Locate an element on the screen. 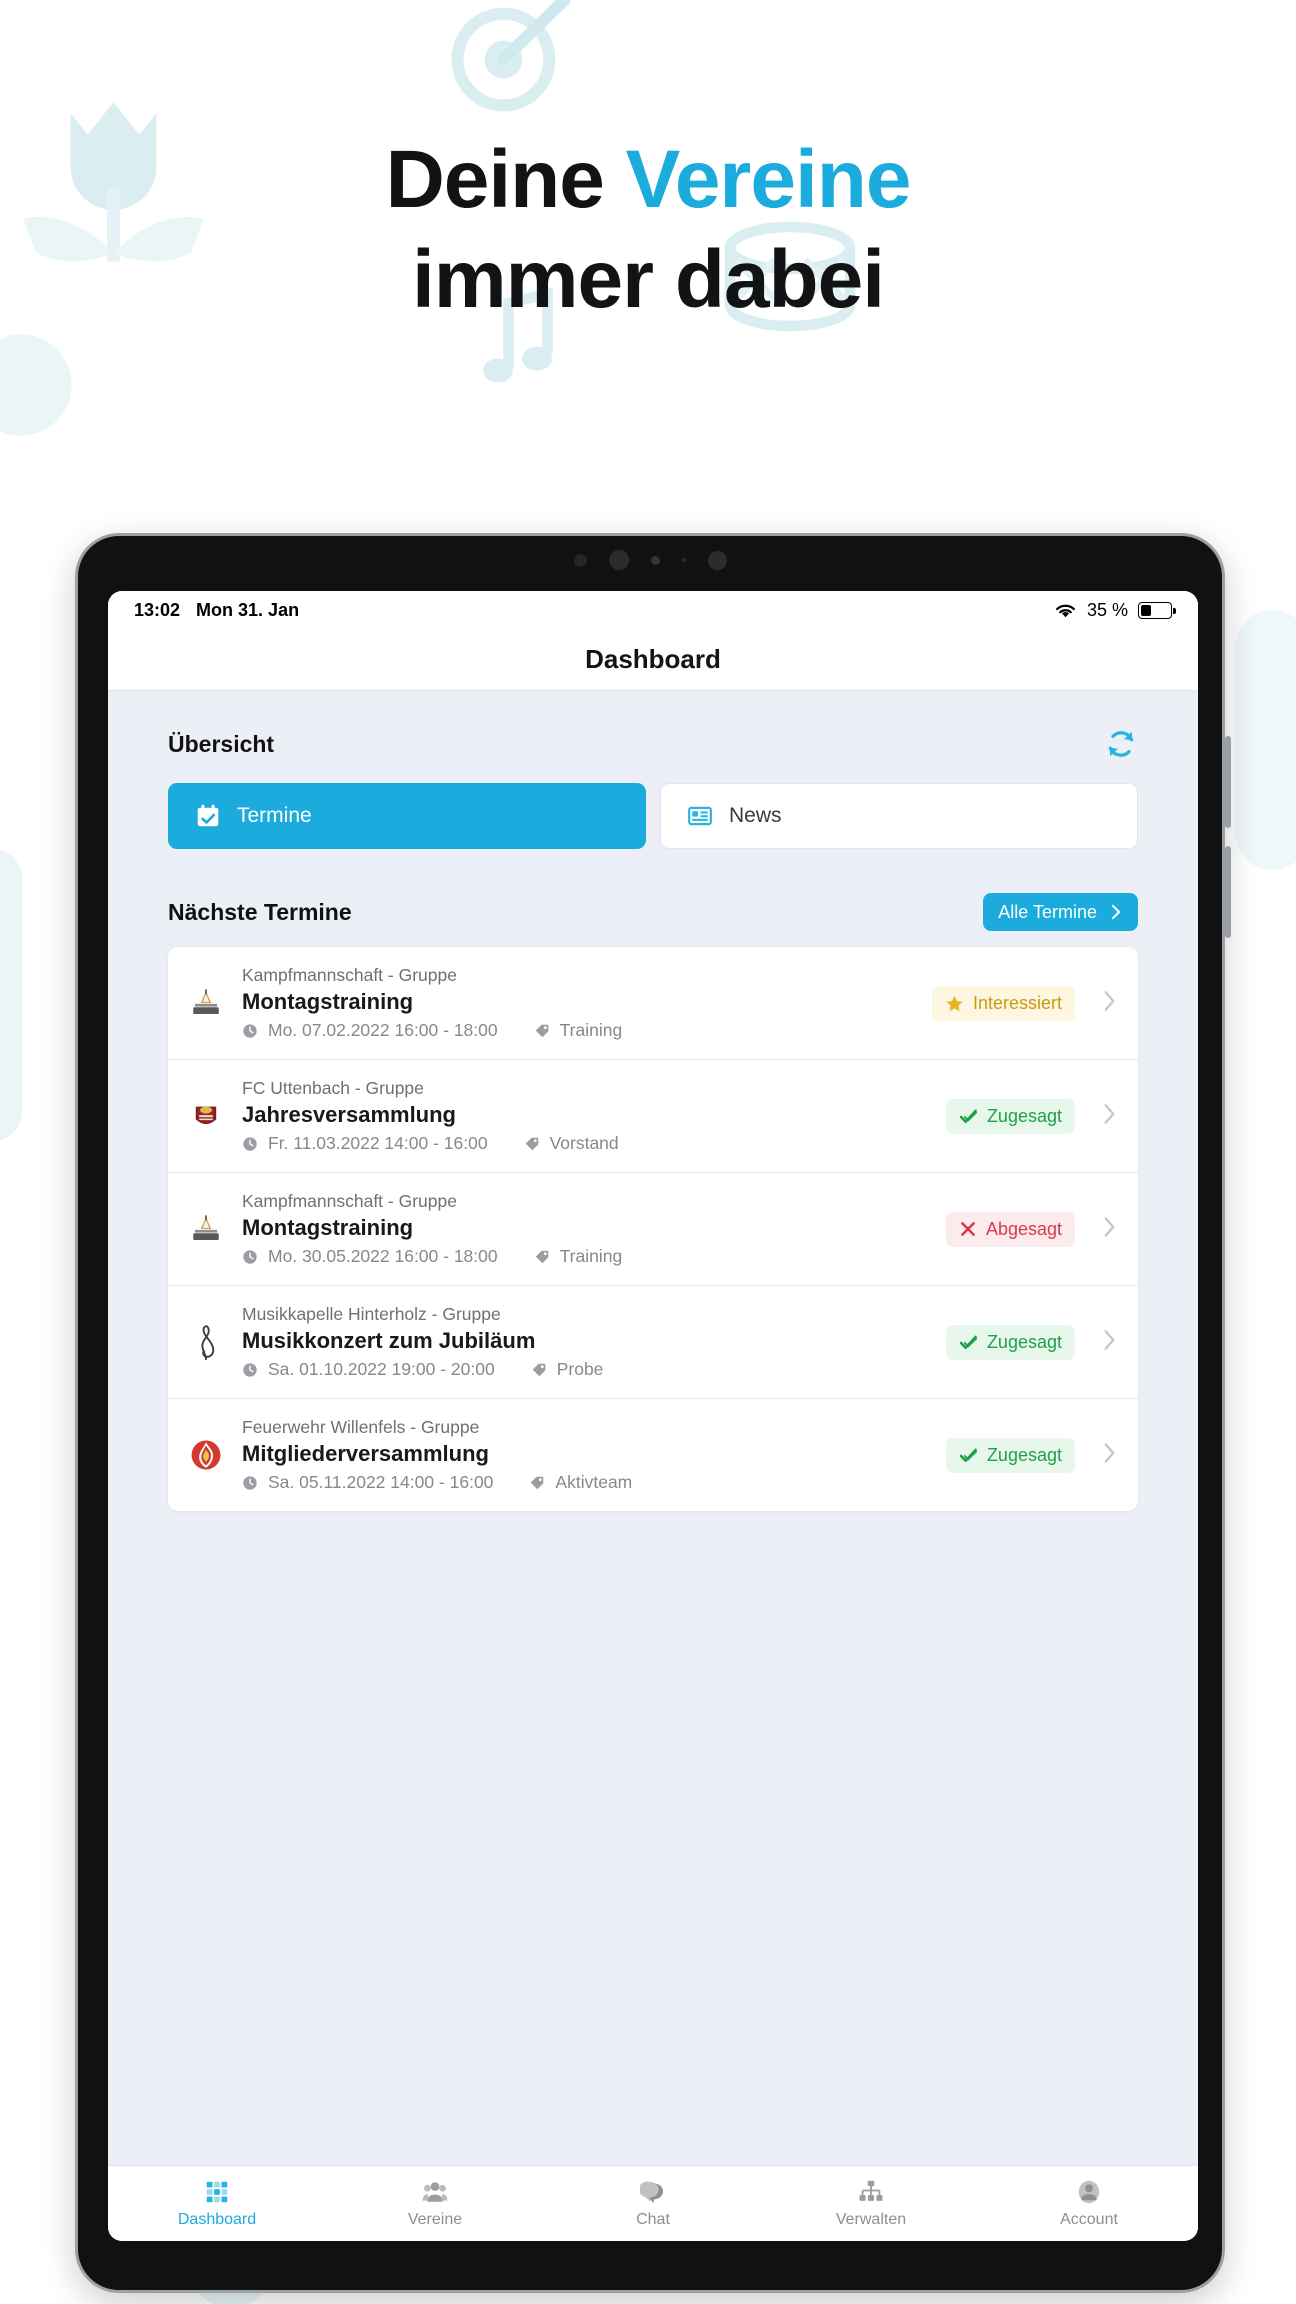 The image size is (1296, 2304). event-meta: Mo. 30.05.2022 16:00 - 18:00 Training is located at coordinates (586, 1256).